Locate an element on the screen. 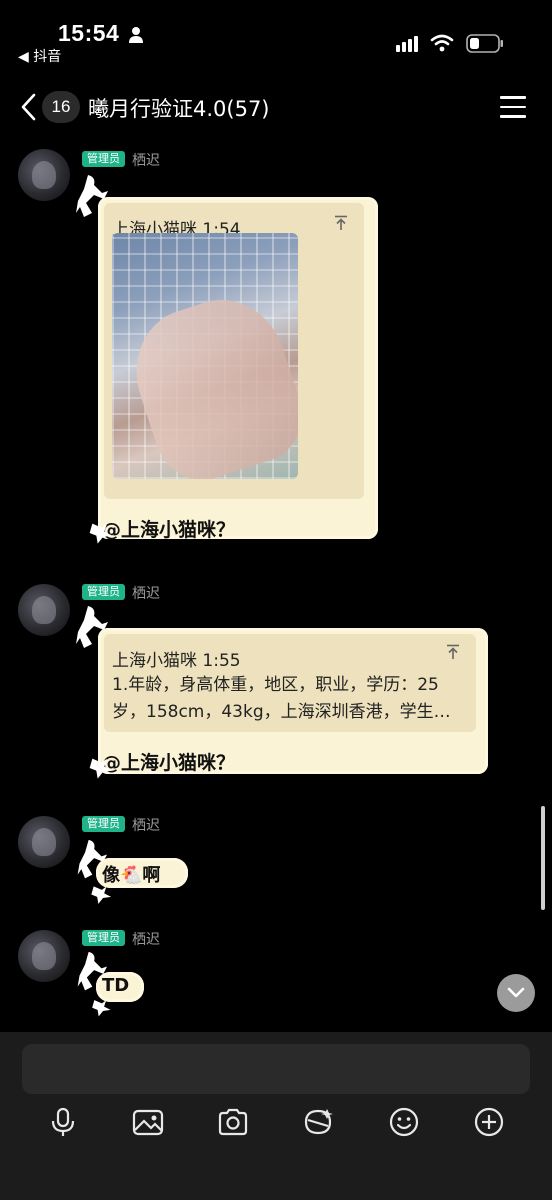 The width and height of the screenshot is (552, 1200). camera-button is located at coordinates (233, 1122).